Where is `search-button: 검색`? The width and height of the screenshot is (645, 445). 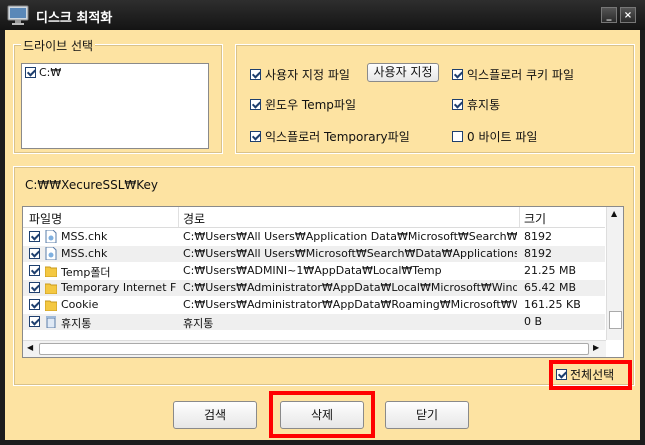 search-button: 검색 is located at coordinates (215, 415).